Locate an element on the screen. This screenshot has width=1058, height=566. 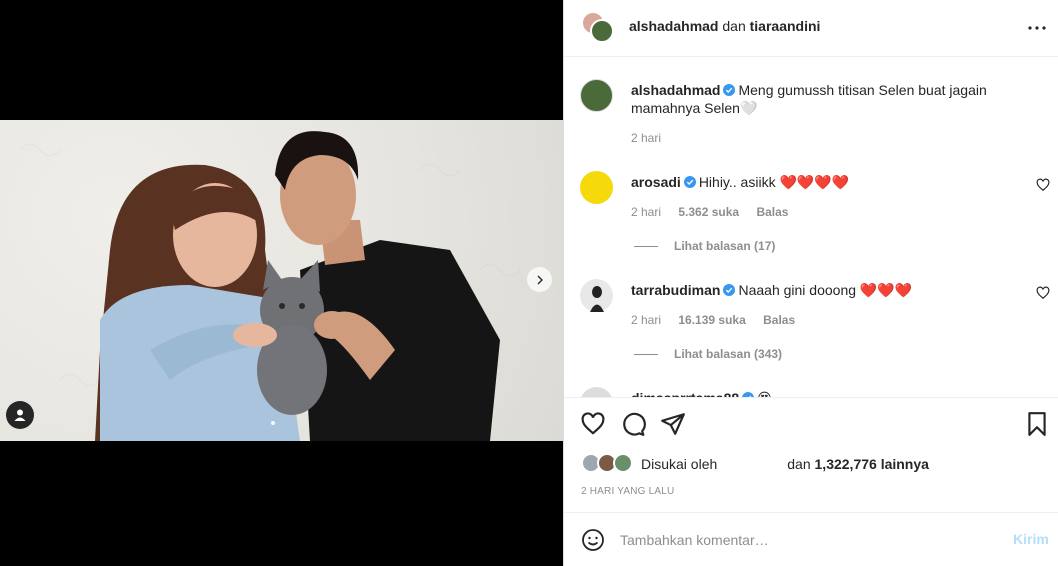
comment-meta: 2 hari 5.362 suka Balas is located at coordinates (716, 212).